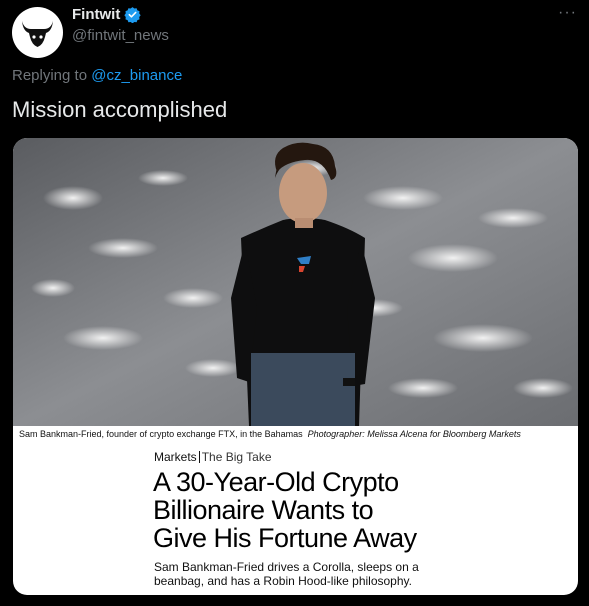 The width and height of the screenshot is (589, 606). Describe the element at coordinates (132, 15) in the screenshot. I see `verified-badge-icon` at that location.